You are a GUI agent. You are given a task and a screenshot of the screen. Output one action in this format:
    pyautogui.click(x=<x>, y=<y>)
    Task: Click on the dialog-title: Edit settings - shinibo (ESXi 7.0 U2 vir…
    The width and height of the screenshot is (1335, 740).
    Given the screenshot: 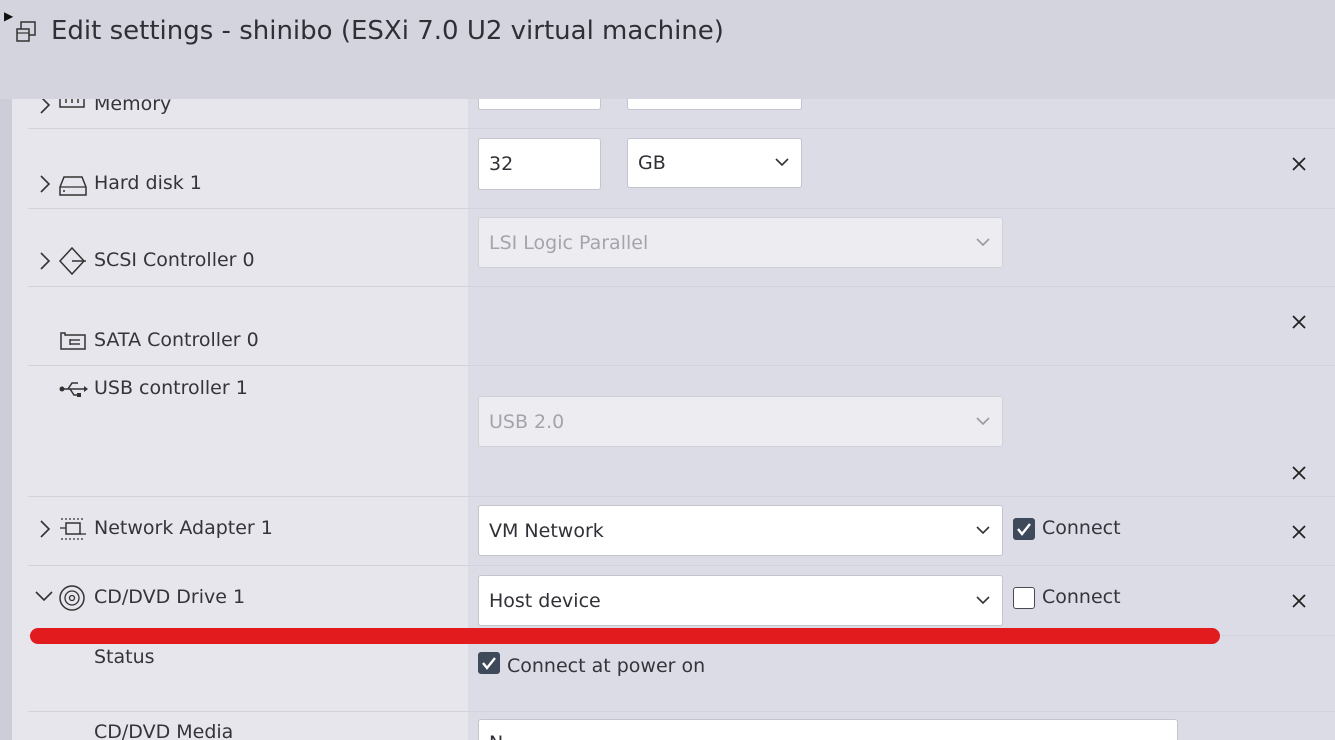 What is the action you would take?
    pyautogui.click(x=387, y=31)
    